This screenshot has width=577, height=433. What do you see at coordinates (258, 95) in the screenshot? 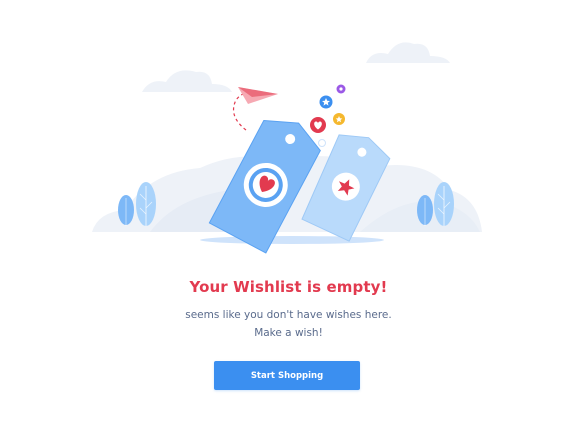
I see `paper-plane-icon` at bounding box center [258, 95].